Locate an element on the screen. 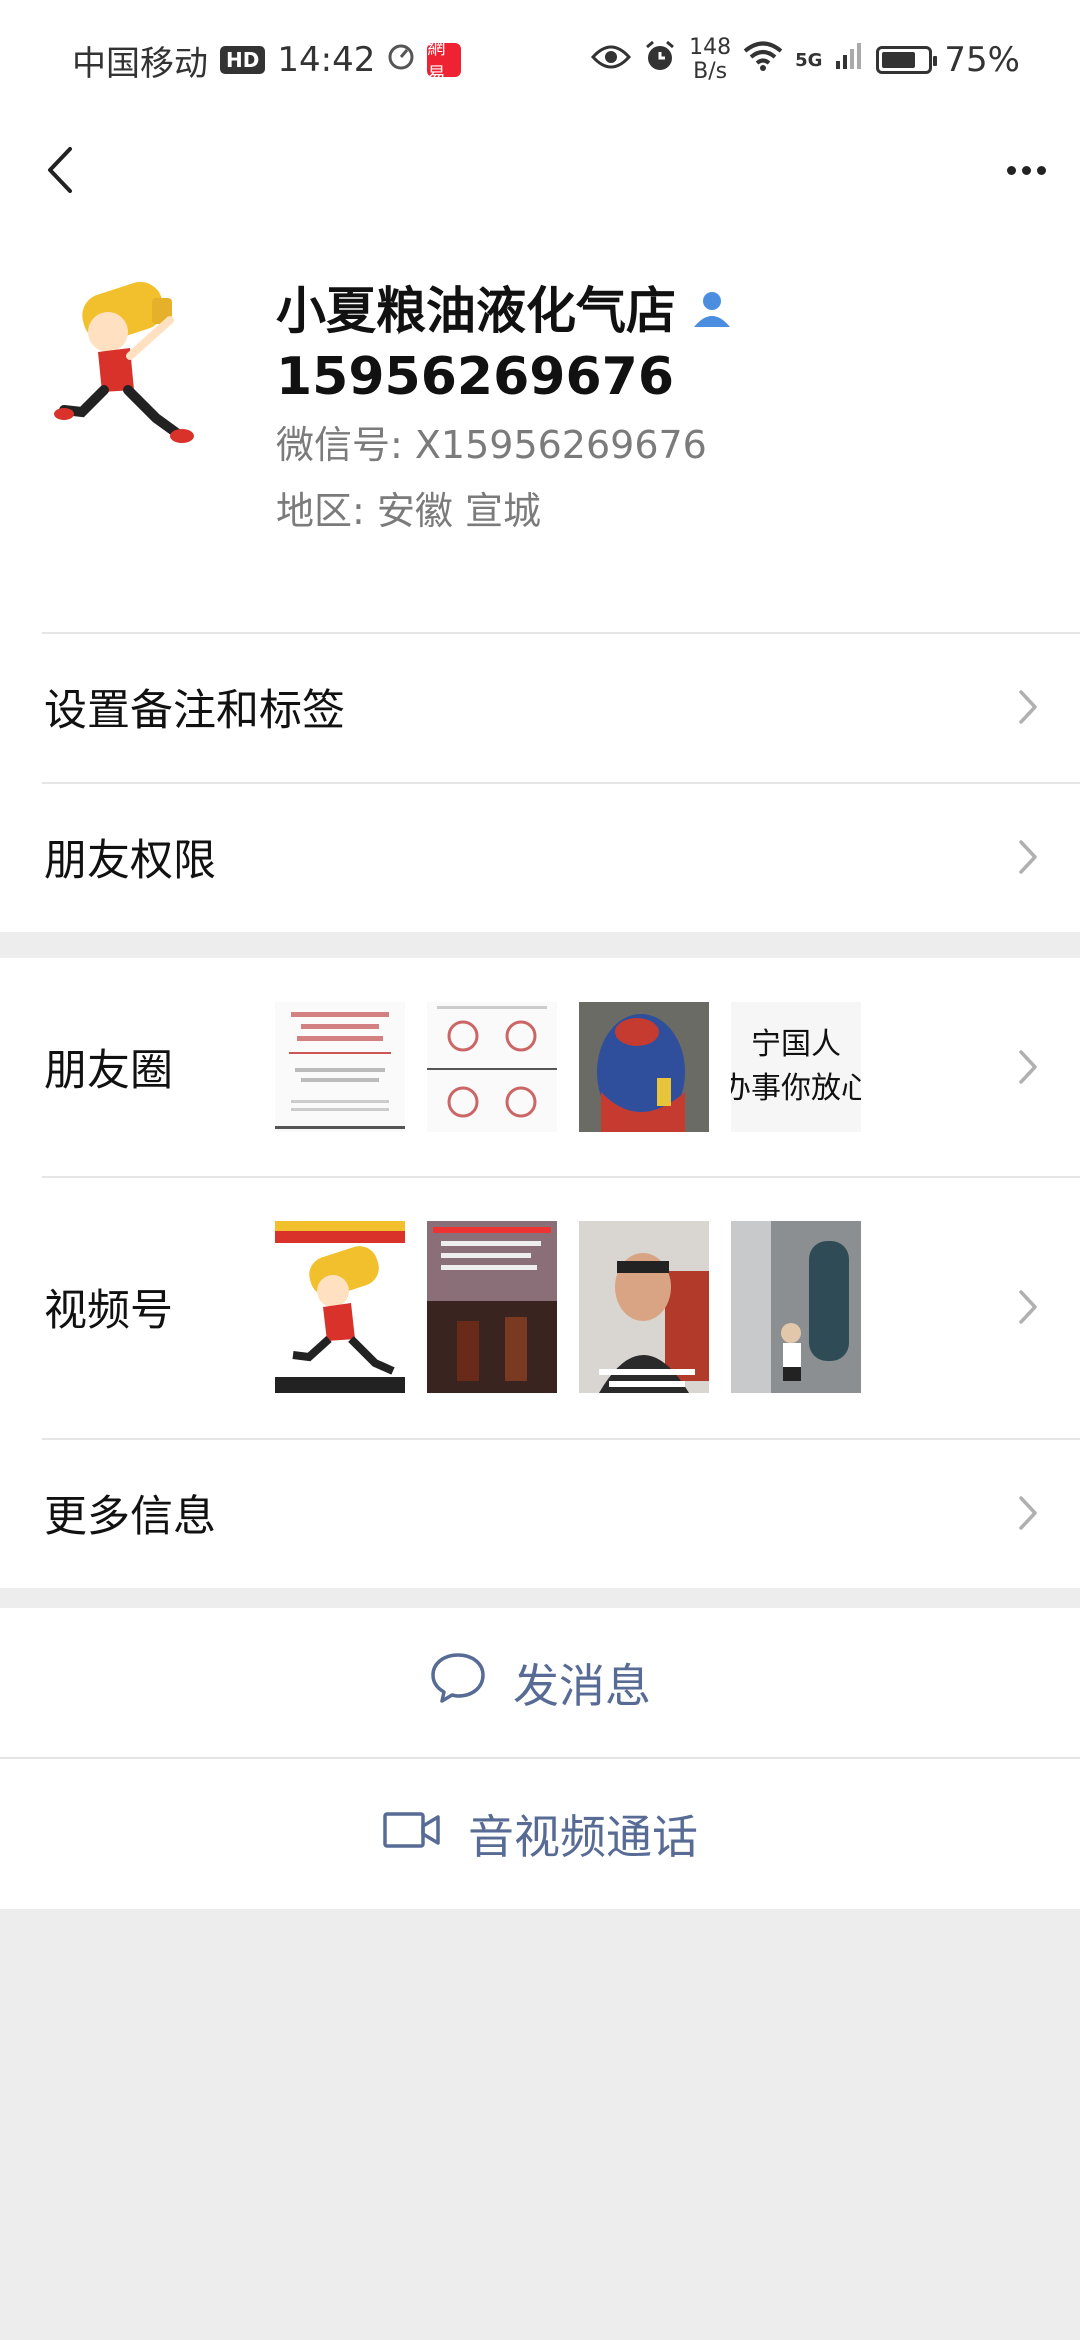 The width and height of the screenshot is (1080, 2340). wechat-id: 微信号: X15956269676 is located at coordinates (491, 445).